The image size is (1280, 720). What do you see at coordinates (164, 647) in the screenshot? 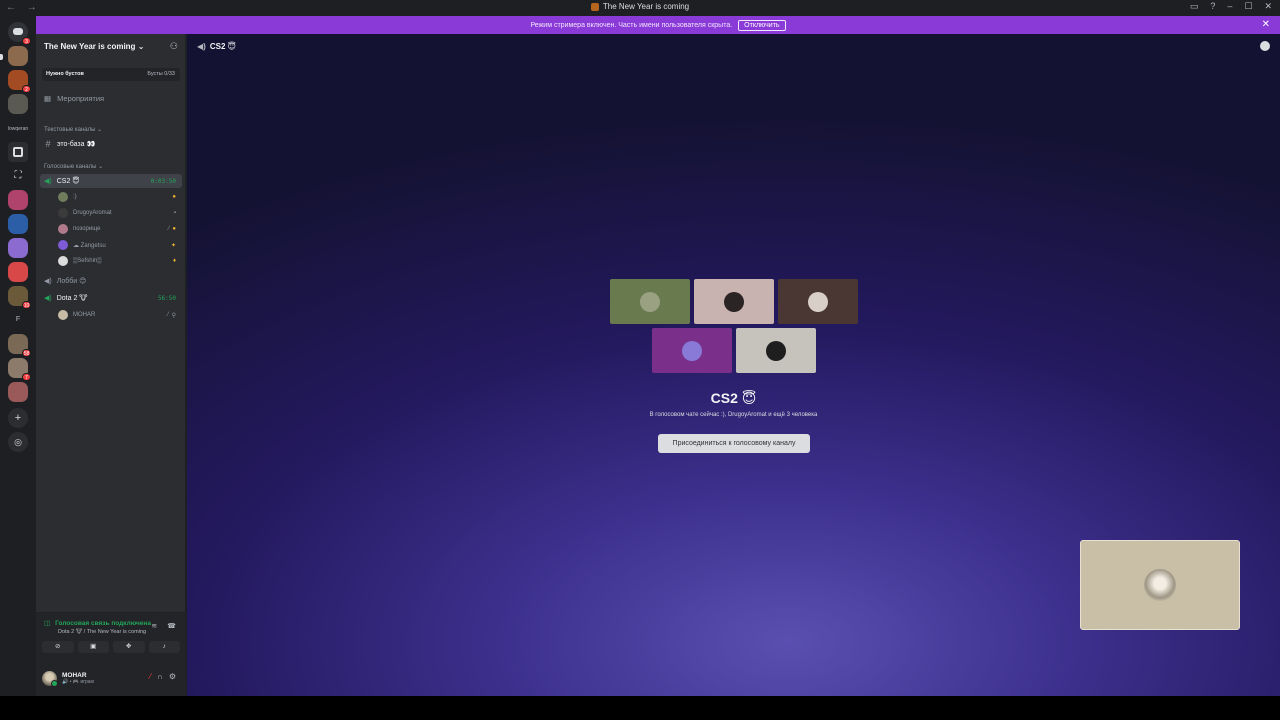
I see `soundboard-button: ♪` at bounding box center [164, 647].